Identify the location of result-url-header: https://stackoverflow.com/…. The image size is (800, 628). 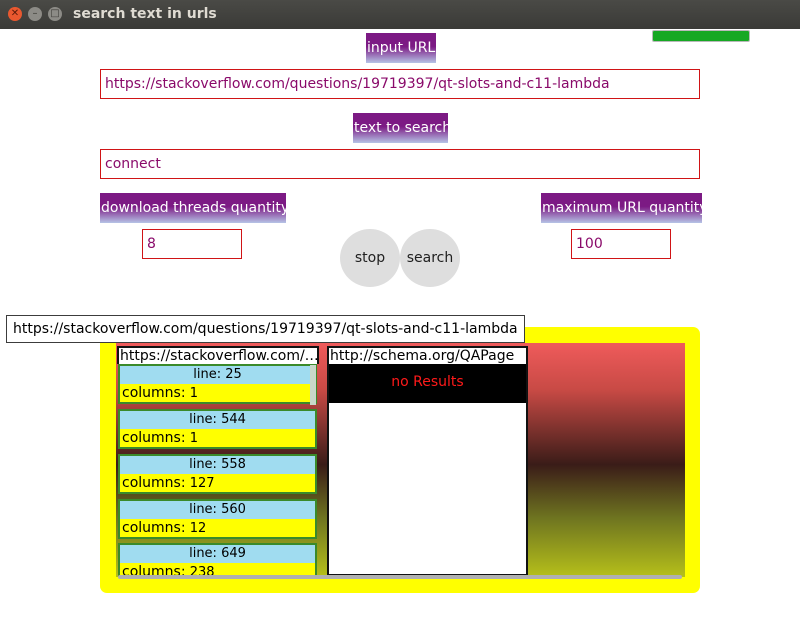
(218, 355).